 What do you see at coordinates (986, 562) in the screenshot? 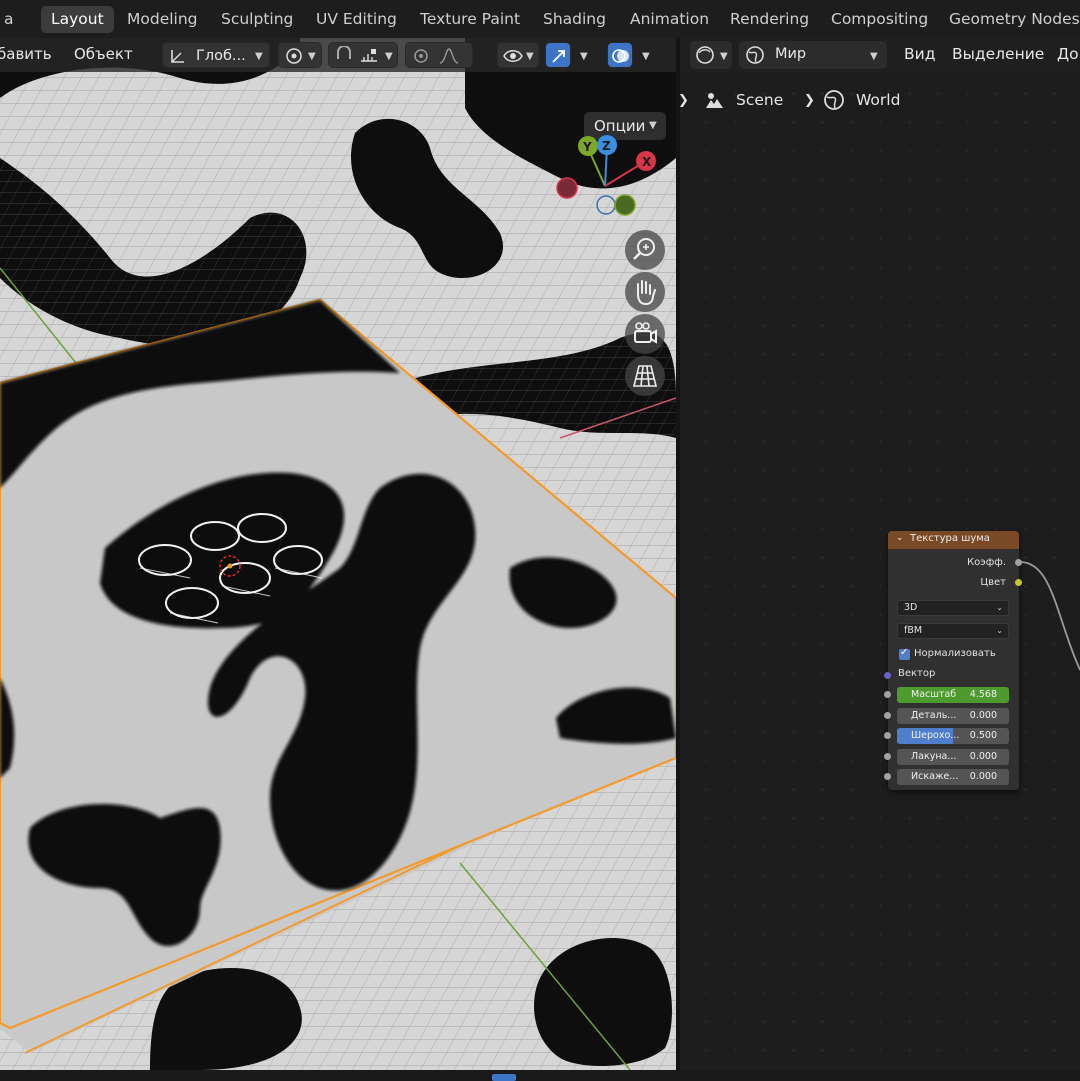
I see `output-fac-label: Коэфф.` at bounding box center [986, 562].